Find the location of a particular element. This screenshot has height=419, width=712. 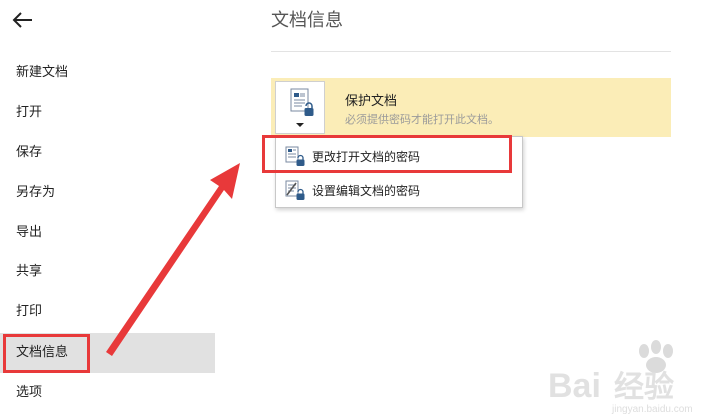

set-edit-password-menu-item: 设置编辑文档的密码 is located at coordinates (399, 189).